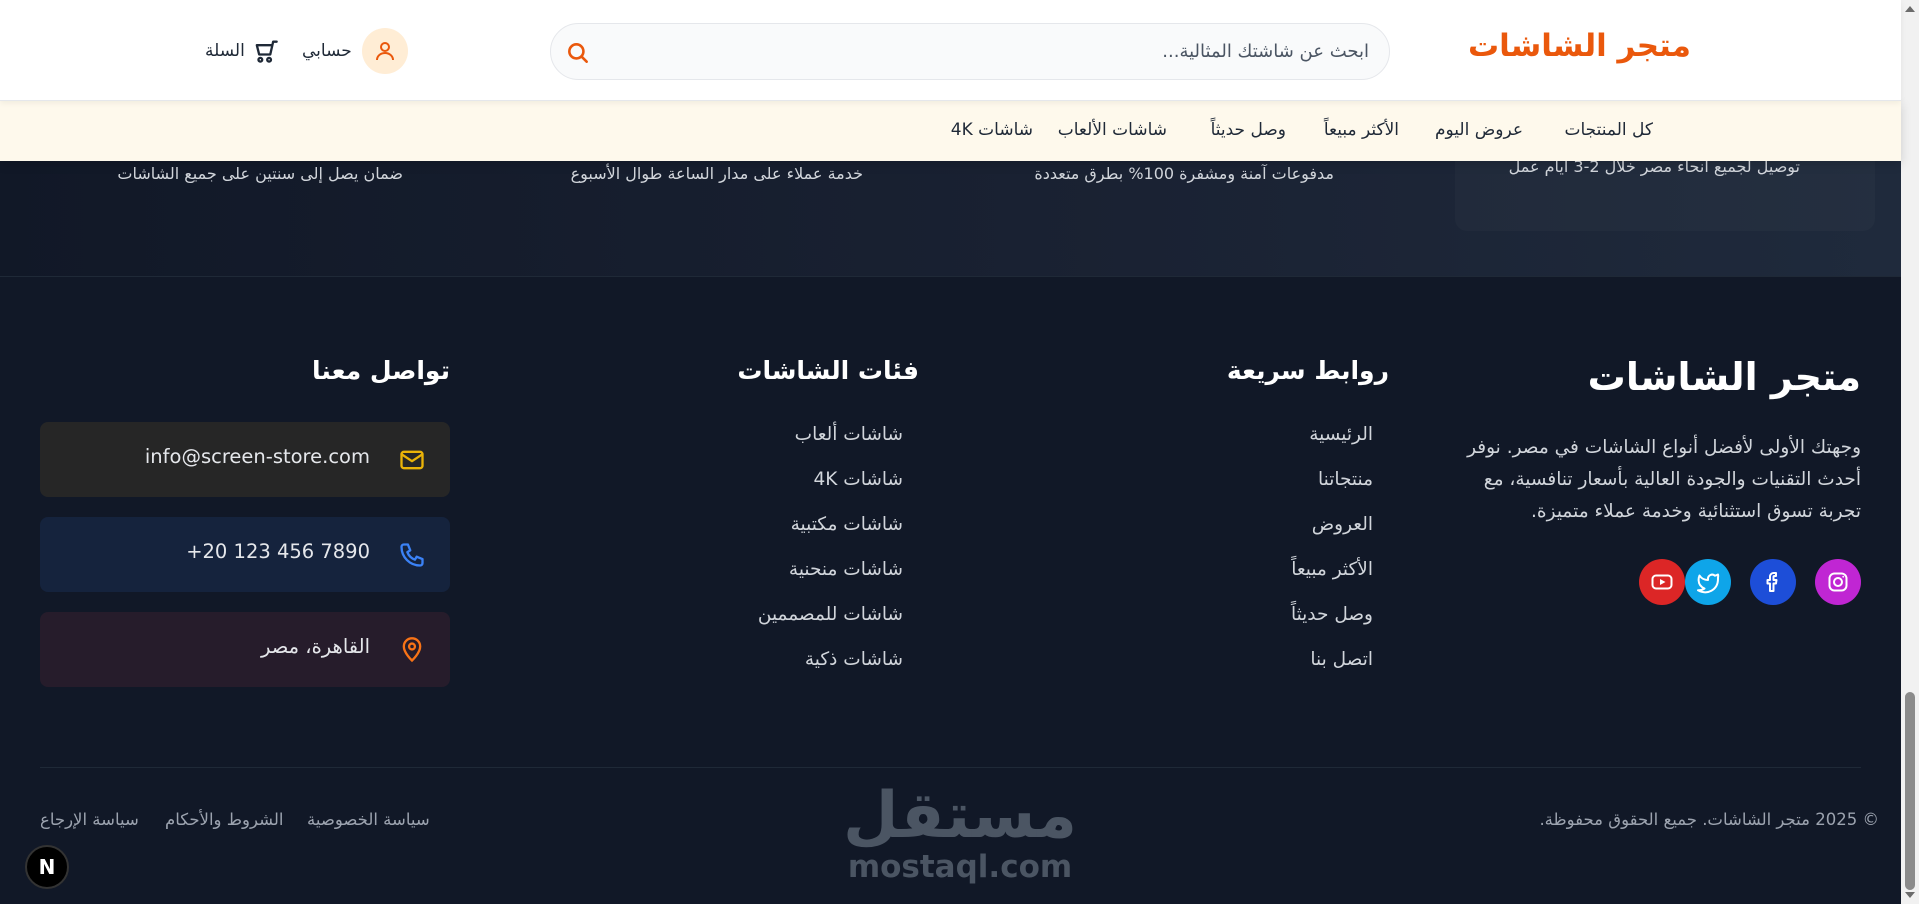 This screenshot has height=904, width=1919. What do you see at coordinates (1184, 173) in the screenshot?
I see `feature-payment-text: مدفوعات آمنة ومشفرة 100% بطرق متعددة` at bounding box center [1184, 173].